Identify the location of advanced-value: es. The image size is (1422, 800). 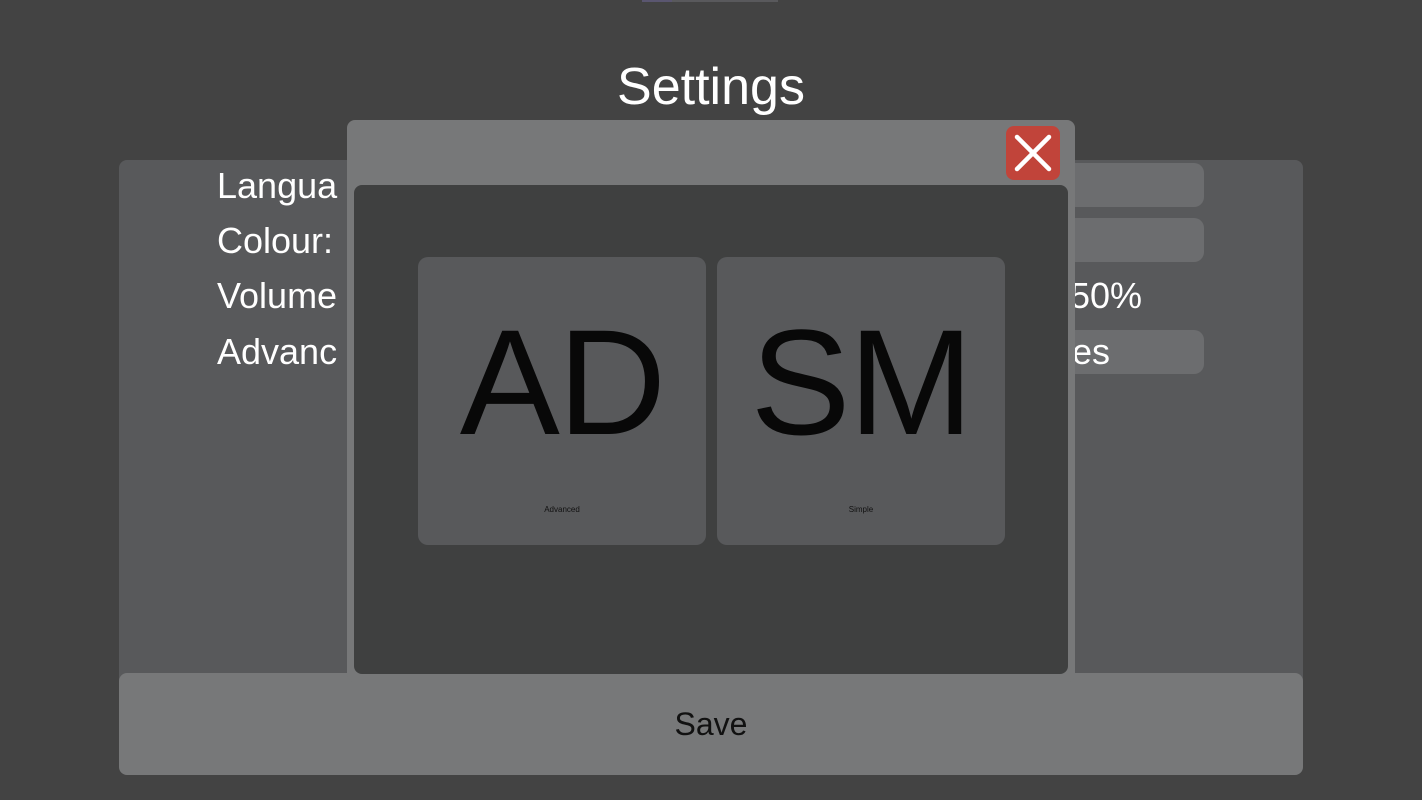
(1091, 351).